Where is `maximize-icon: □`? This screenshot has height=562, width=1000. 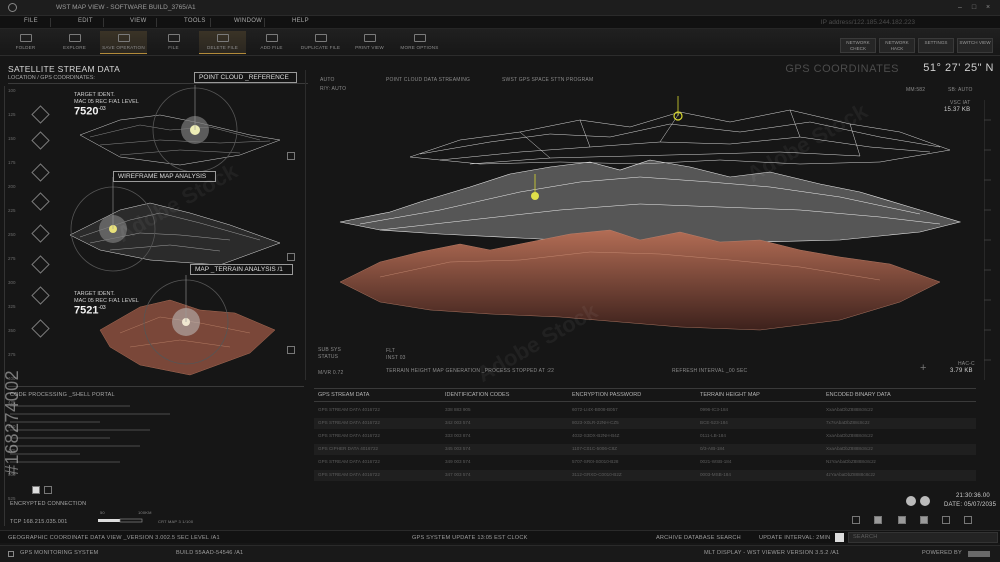
maximize-icon: □ is located at coordinates (974, 8).